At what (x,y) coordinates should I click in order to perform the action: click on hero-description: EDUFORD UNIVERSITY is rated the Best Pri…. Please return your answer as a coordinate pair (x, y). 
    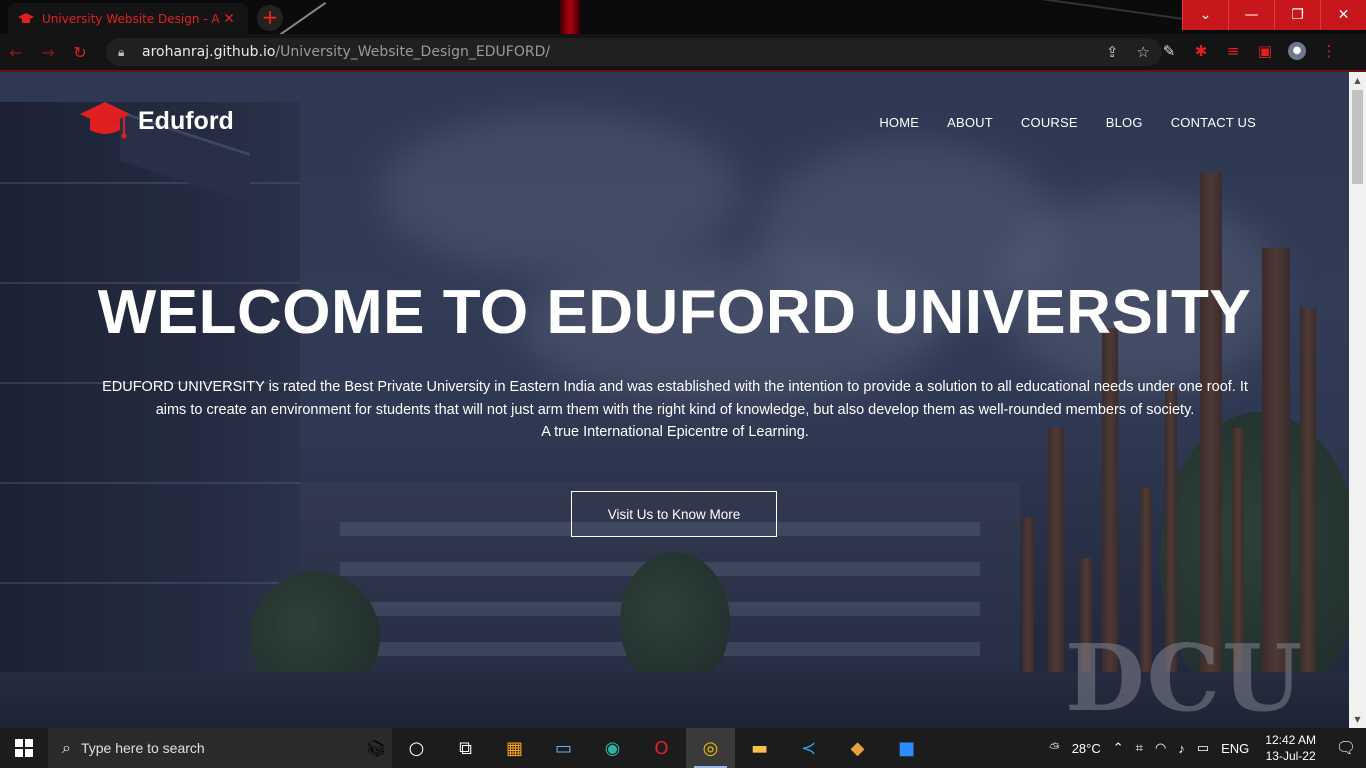
    Looking at the image, I should click on (675, 410).